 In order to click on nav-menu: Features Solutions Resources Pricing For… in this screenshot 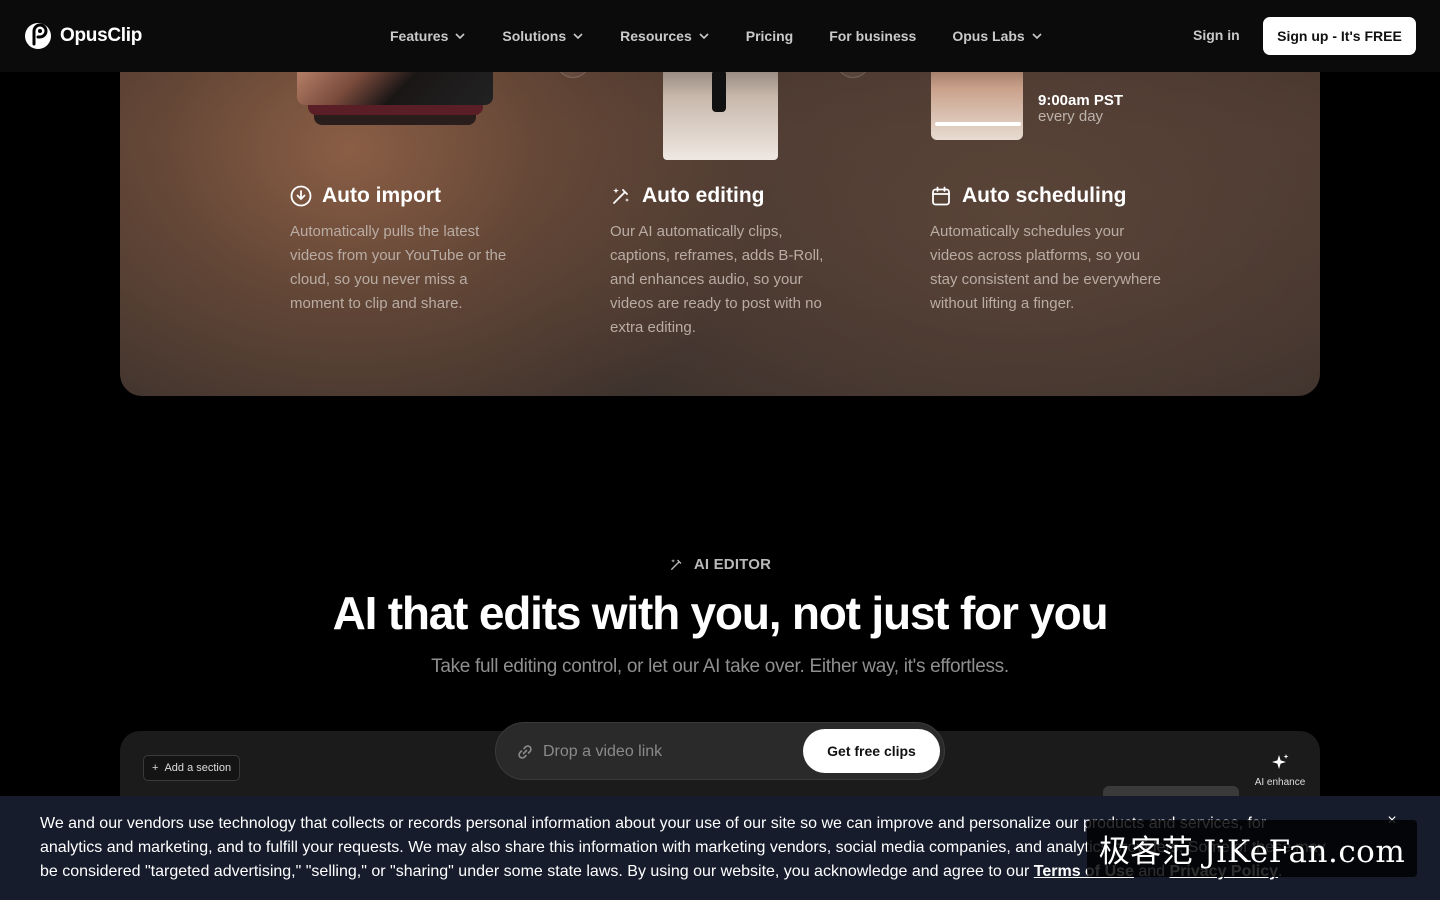, I will do `click(734, 36)`.